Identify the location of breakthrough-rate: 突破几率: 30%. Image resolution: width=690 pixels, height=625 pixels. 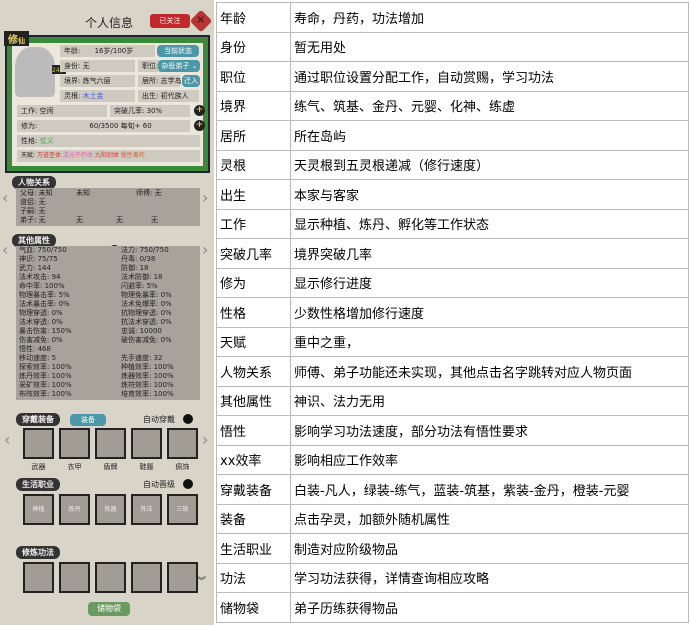
(150, 111).